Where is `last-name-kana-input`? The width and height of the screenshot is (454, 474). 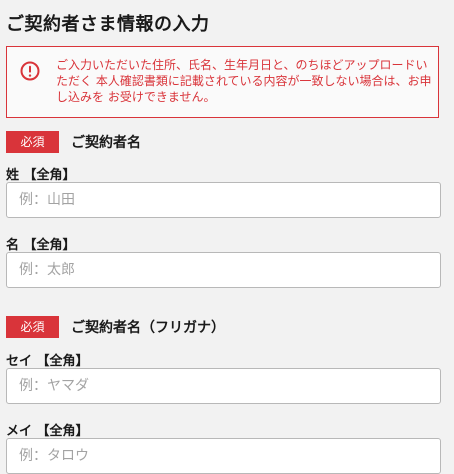
last-name-kana-input is located at coordinates (223, 386).